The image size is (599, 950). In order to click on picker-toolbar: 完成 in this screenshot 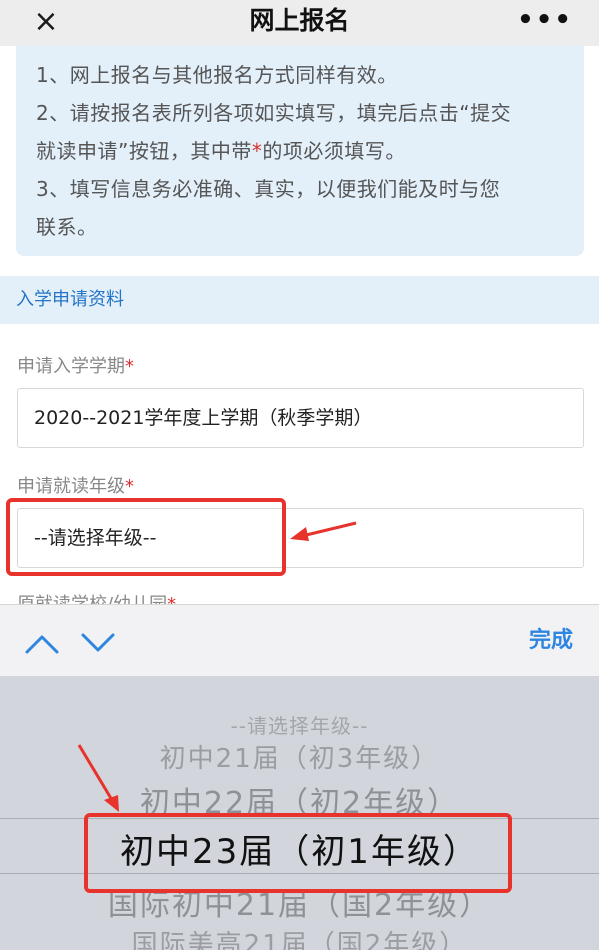, I will do `click(299, 640)`.